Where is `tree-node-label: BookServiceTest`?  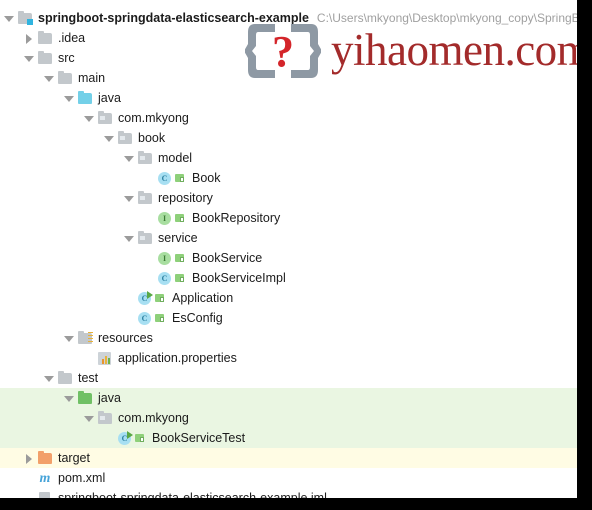 tree-node-label: BookServiceTest is located at coordinates (199, 438).